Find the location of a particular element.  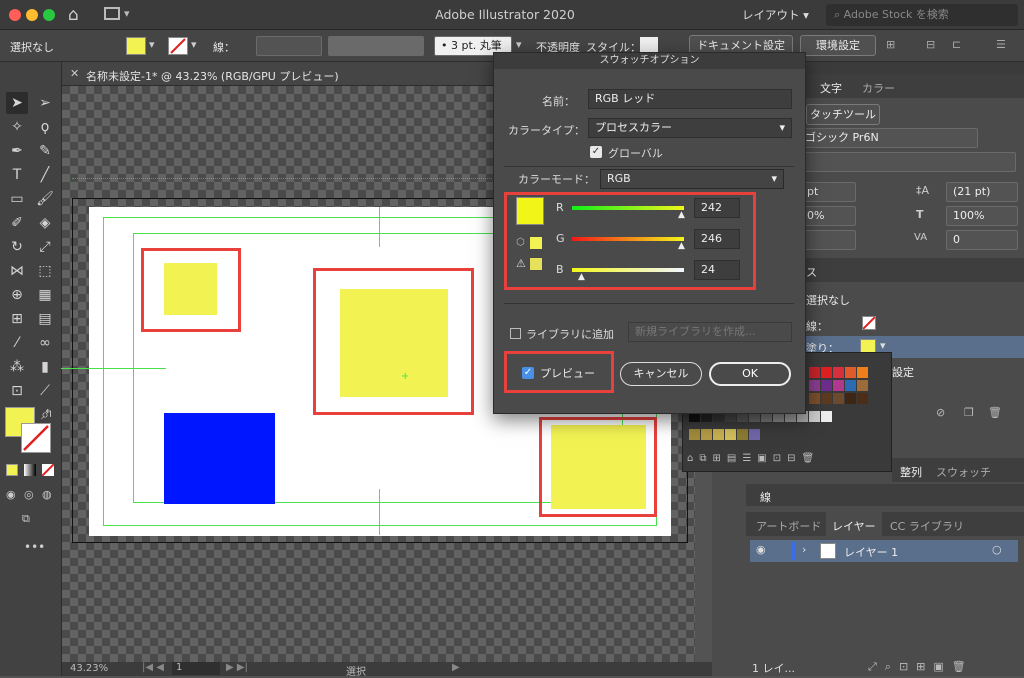

rotate-tool-icon: ↻ is located at coordinates (17, 247).